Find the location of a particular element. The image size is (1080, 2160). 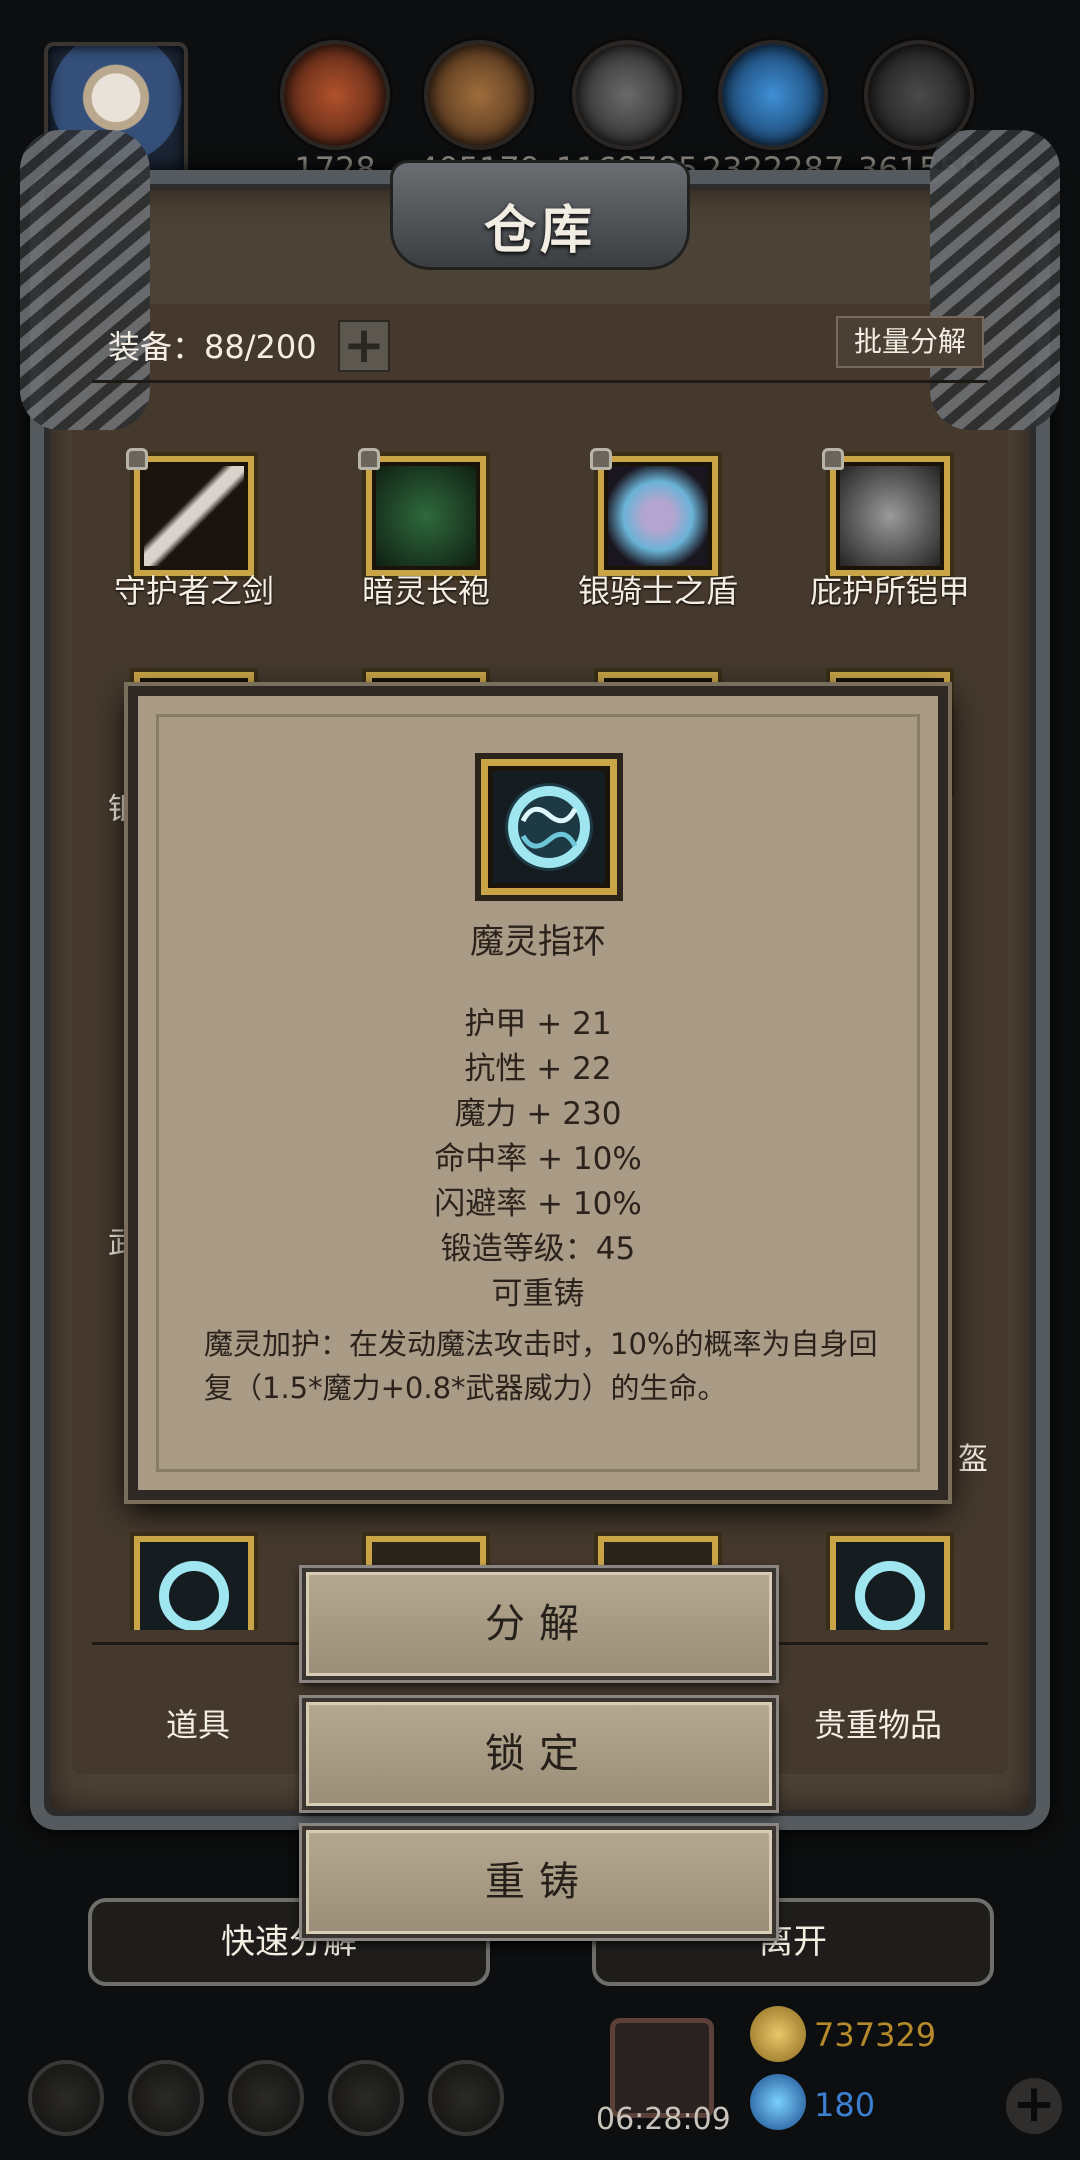

item-name: 银骑士之盾 is located at coordinates (657, 591).